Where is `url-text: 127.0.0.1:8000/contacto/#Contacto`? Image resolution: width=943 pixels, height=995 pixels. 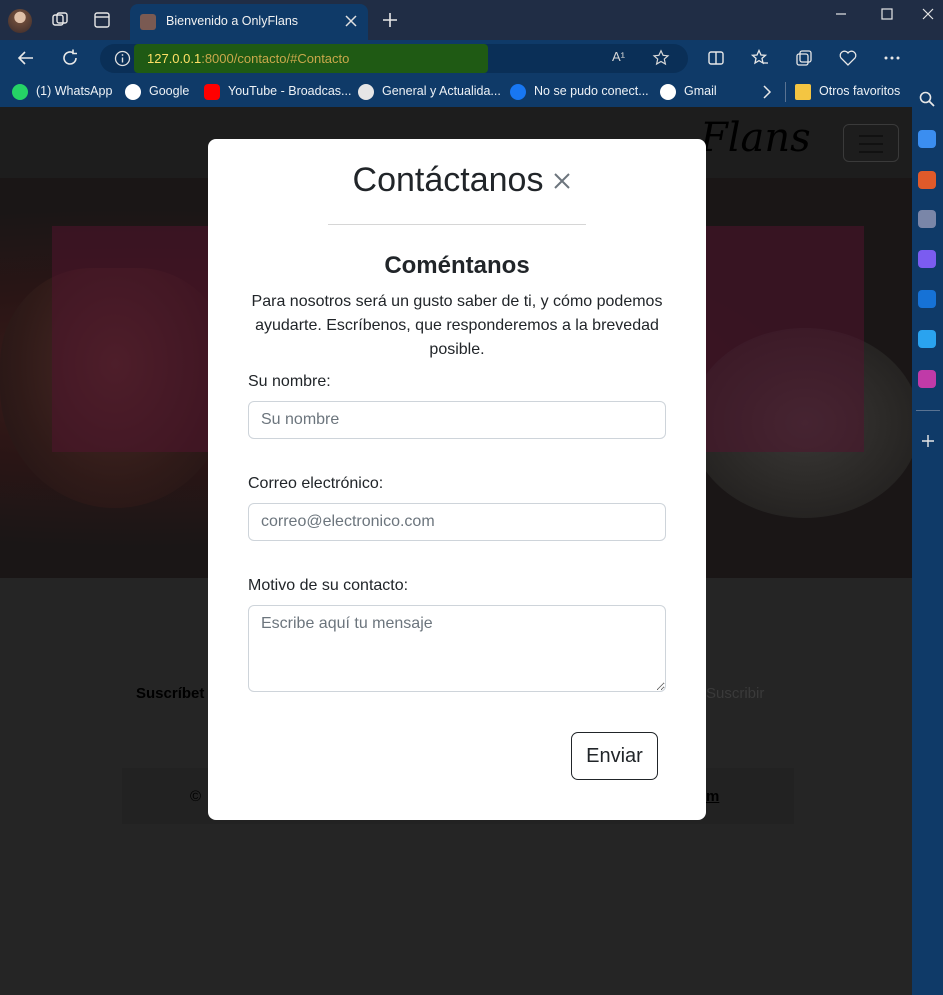
url-text: 127.0.0.1:8000/contacto/#Contacto is located at coordinates (248, 58).